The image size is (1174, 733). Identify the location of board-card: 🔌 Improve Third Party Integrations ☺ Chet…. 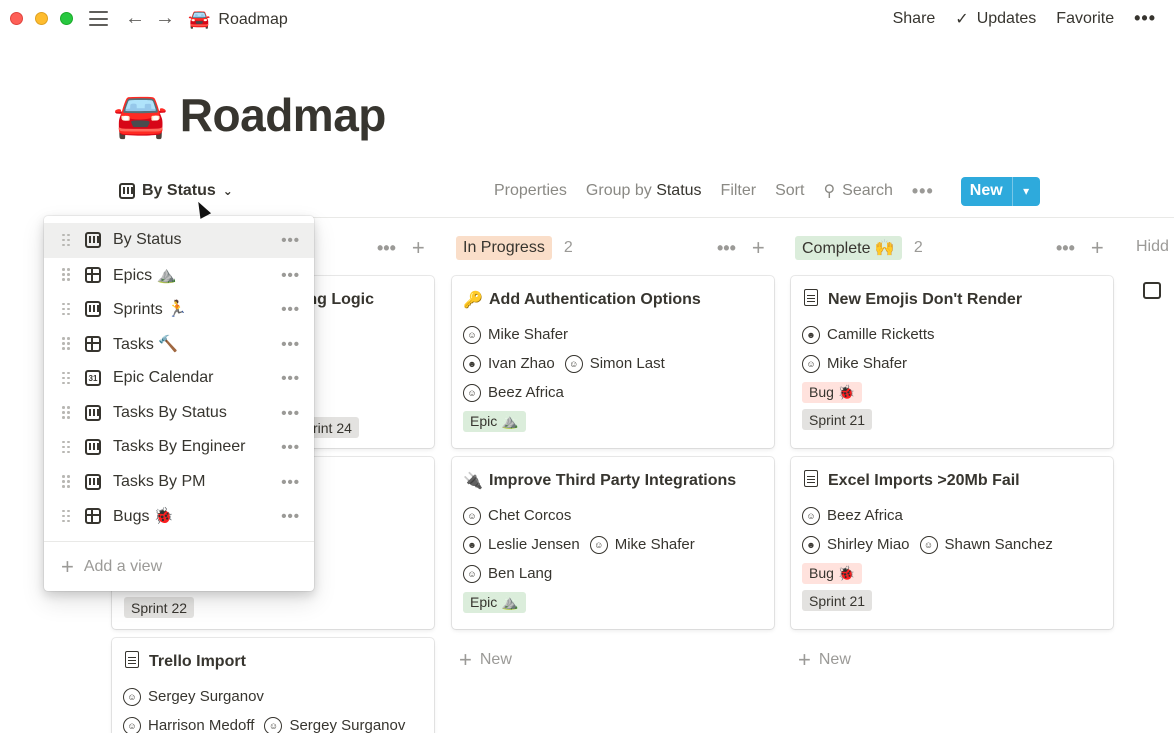
(613, 543).